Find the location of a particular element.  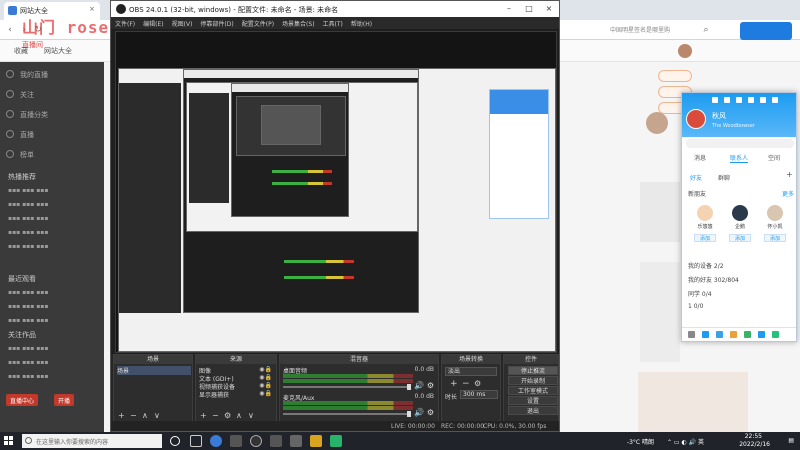

clock-date: 2022/2/16 is located at coordinates (754, 444).